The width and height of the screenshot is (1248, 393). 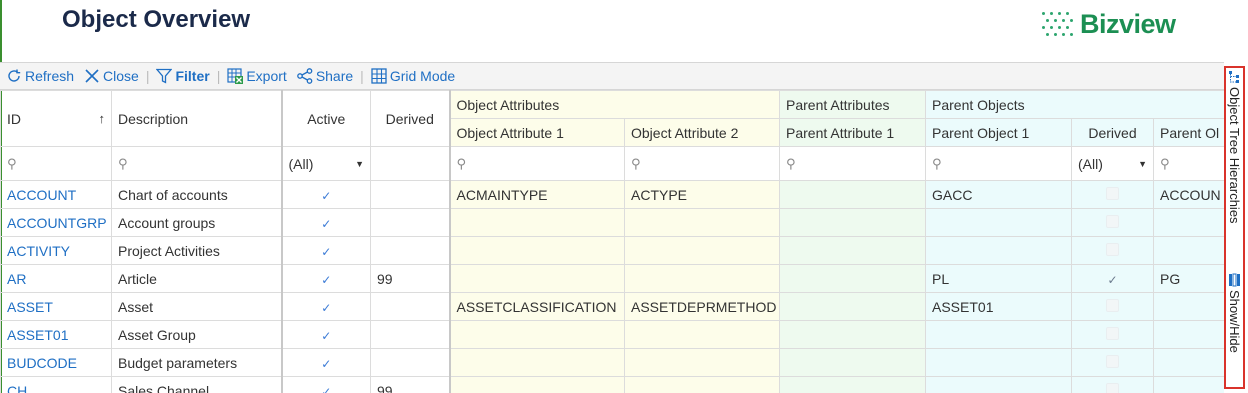 I want to click on row-id-link: AR, so click(x=56, y=278).